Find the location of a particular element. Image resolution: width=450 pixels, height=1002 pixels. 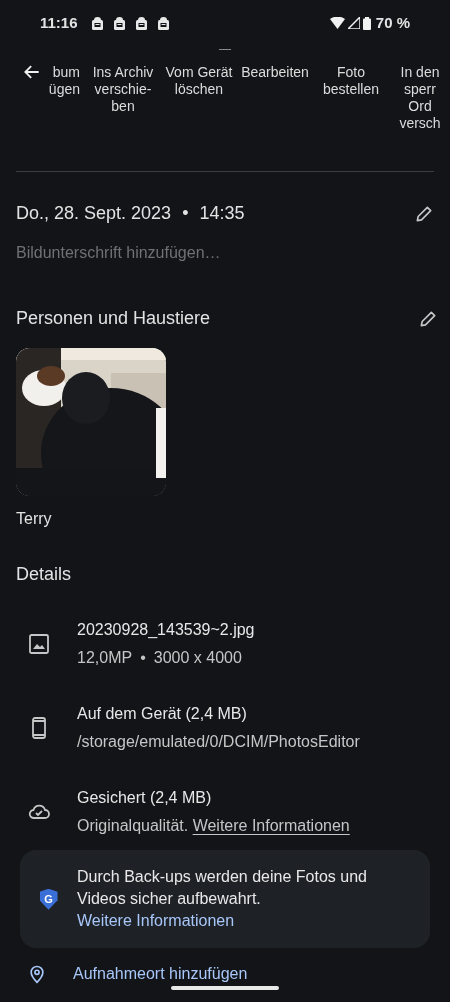

action-button: bum ügen is located at coordinates (42, 97).